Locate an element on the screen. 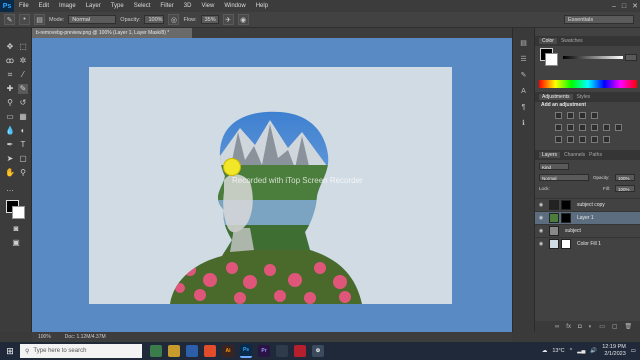 This screenshot has width=640, height=360. volume-icon: 🔊 is located at coordinates (593, 351).